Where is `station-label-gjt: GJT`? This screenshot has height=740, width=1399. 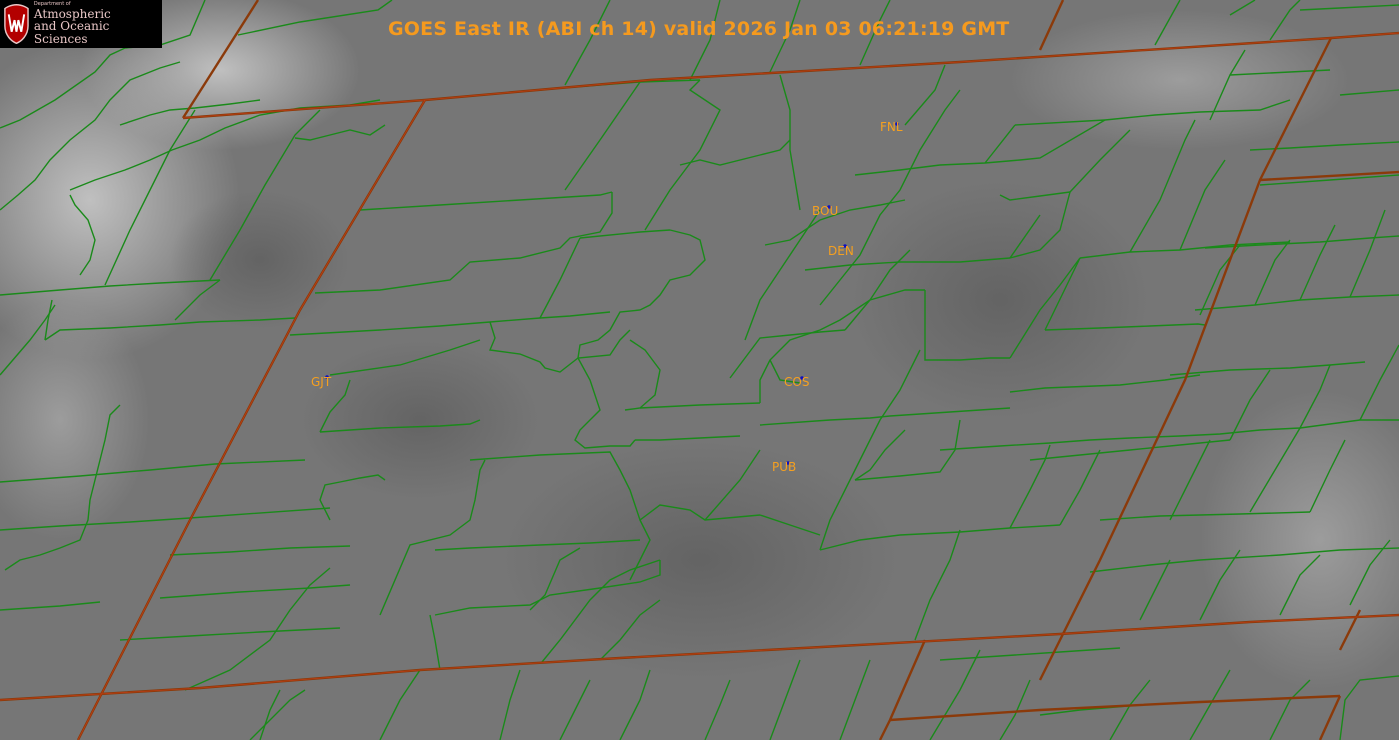
station-label-gjt: GJT is located at coordinates (321, 382).